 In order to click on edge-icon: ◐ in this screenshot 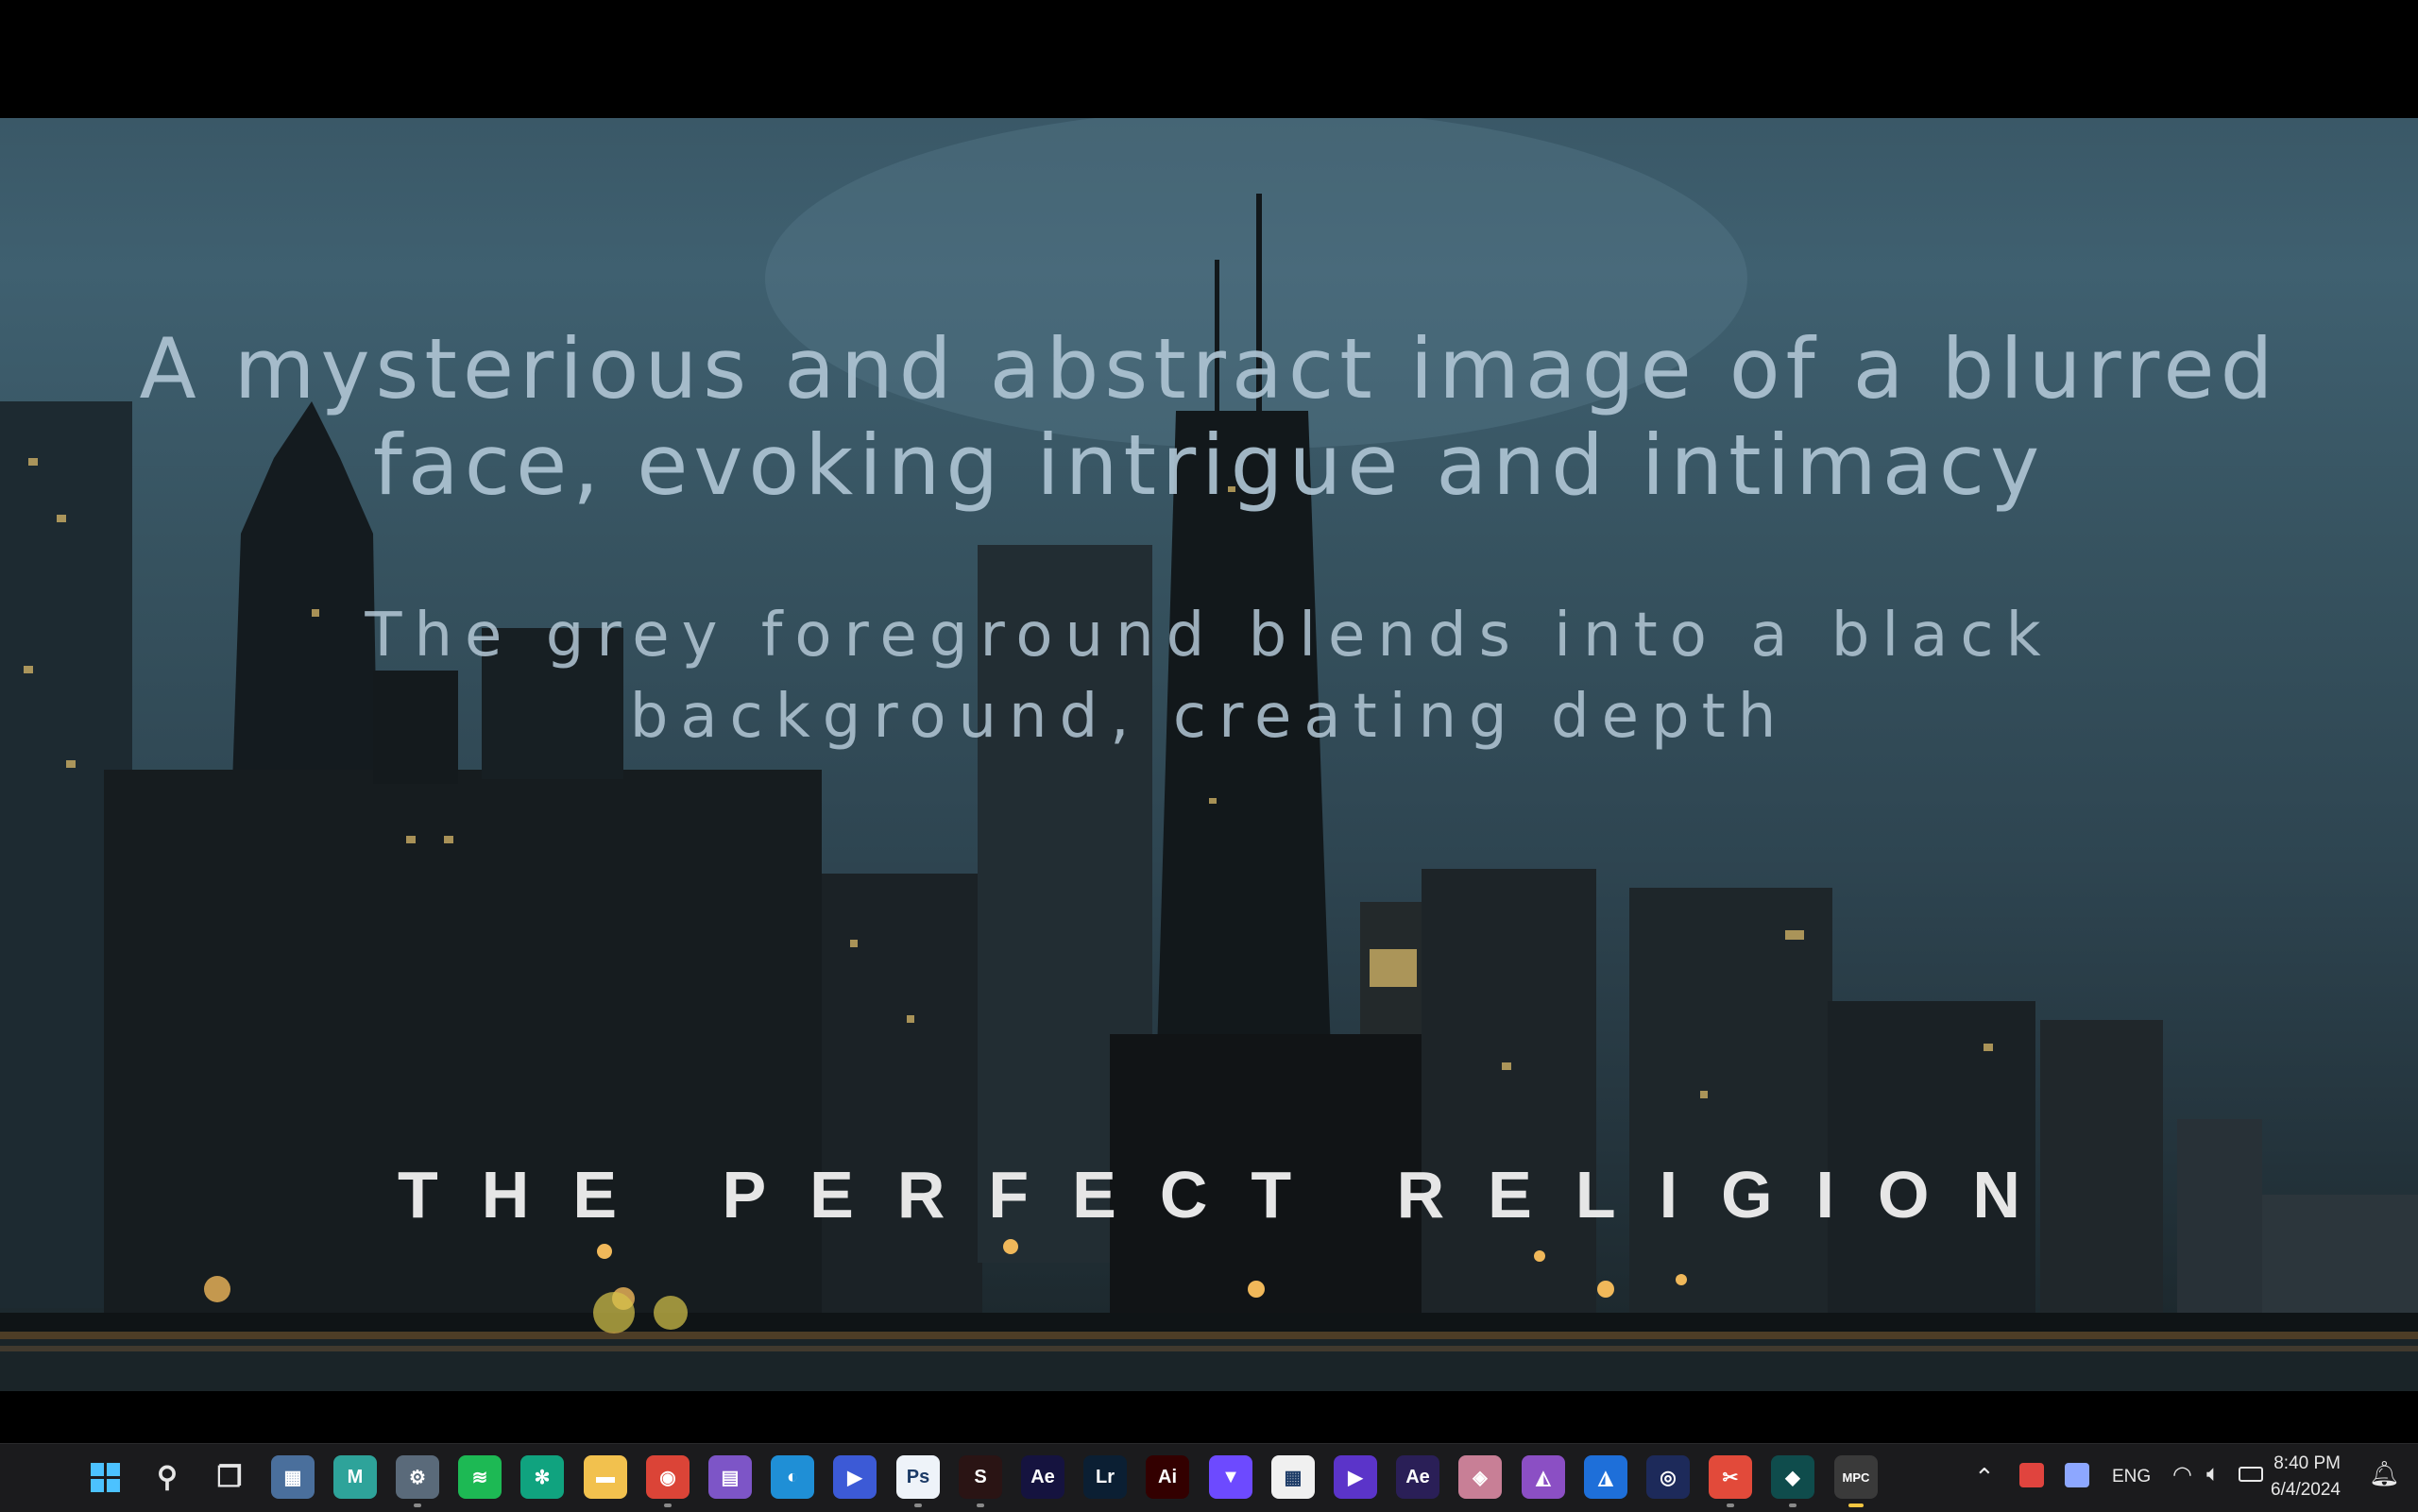, I will do `click(792, 1476)`.